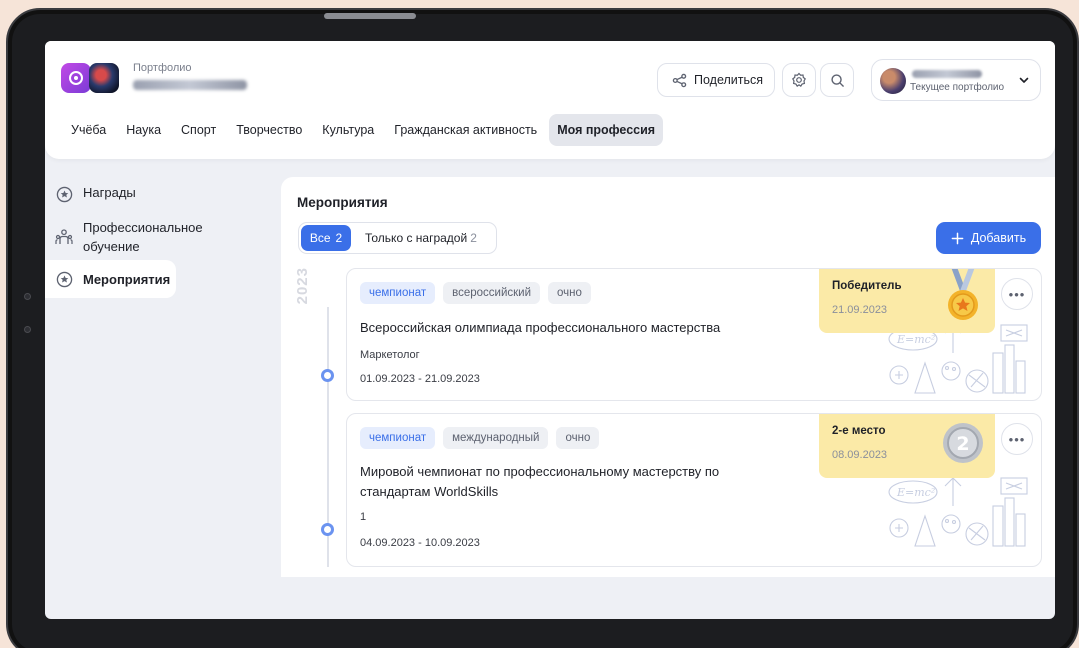  I want to click on tab-my-profession: Моя профессия, so click(606, 130).